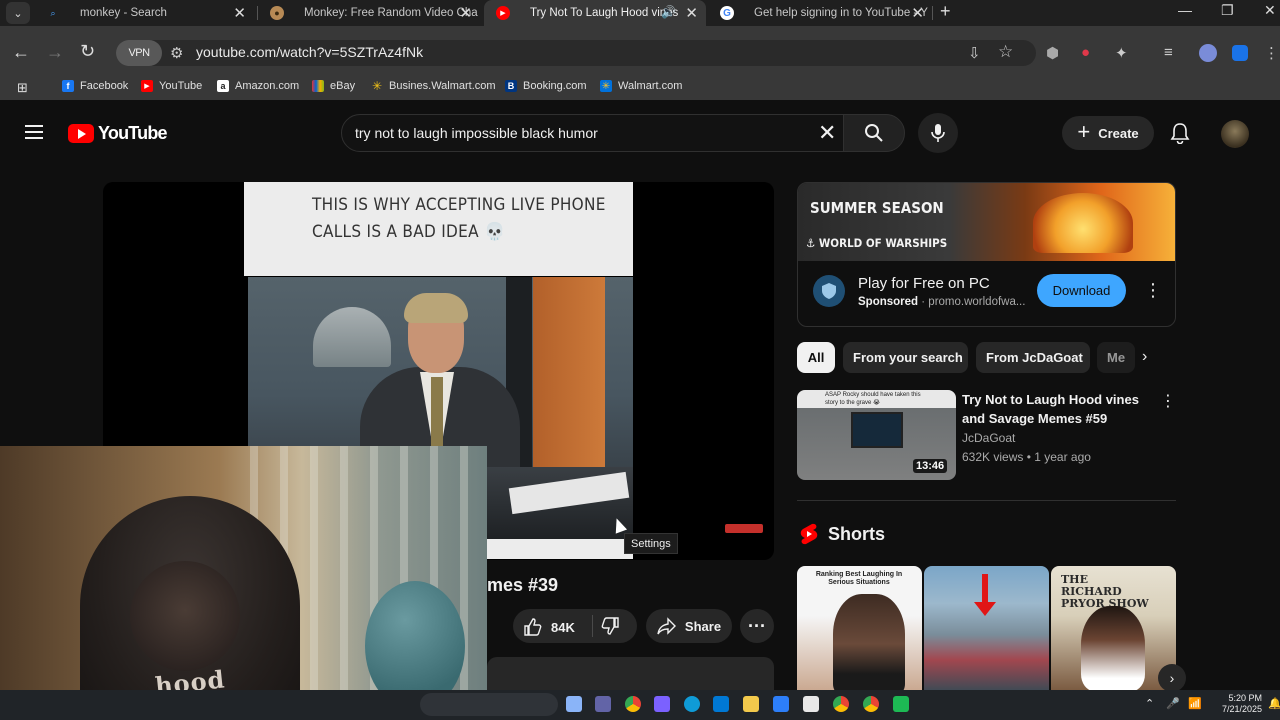  Describe the element at coordinates (820, 13) in the screenshot. I see `tab-google-help: G Get help signing in to YouTube - Y ✕` at that location.